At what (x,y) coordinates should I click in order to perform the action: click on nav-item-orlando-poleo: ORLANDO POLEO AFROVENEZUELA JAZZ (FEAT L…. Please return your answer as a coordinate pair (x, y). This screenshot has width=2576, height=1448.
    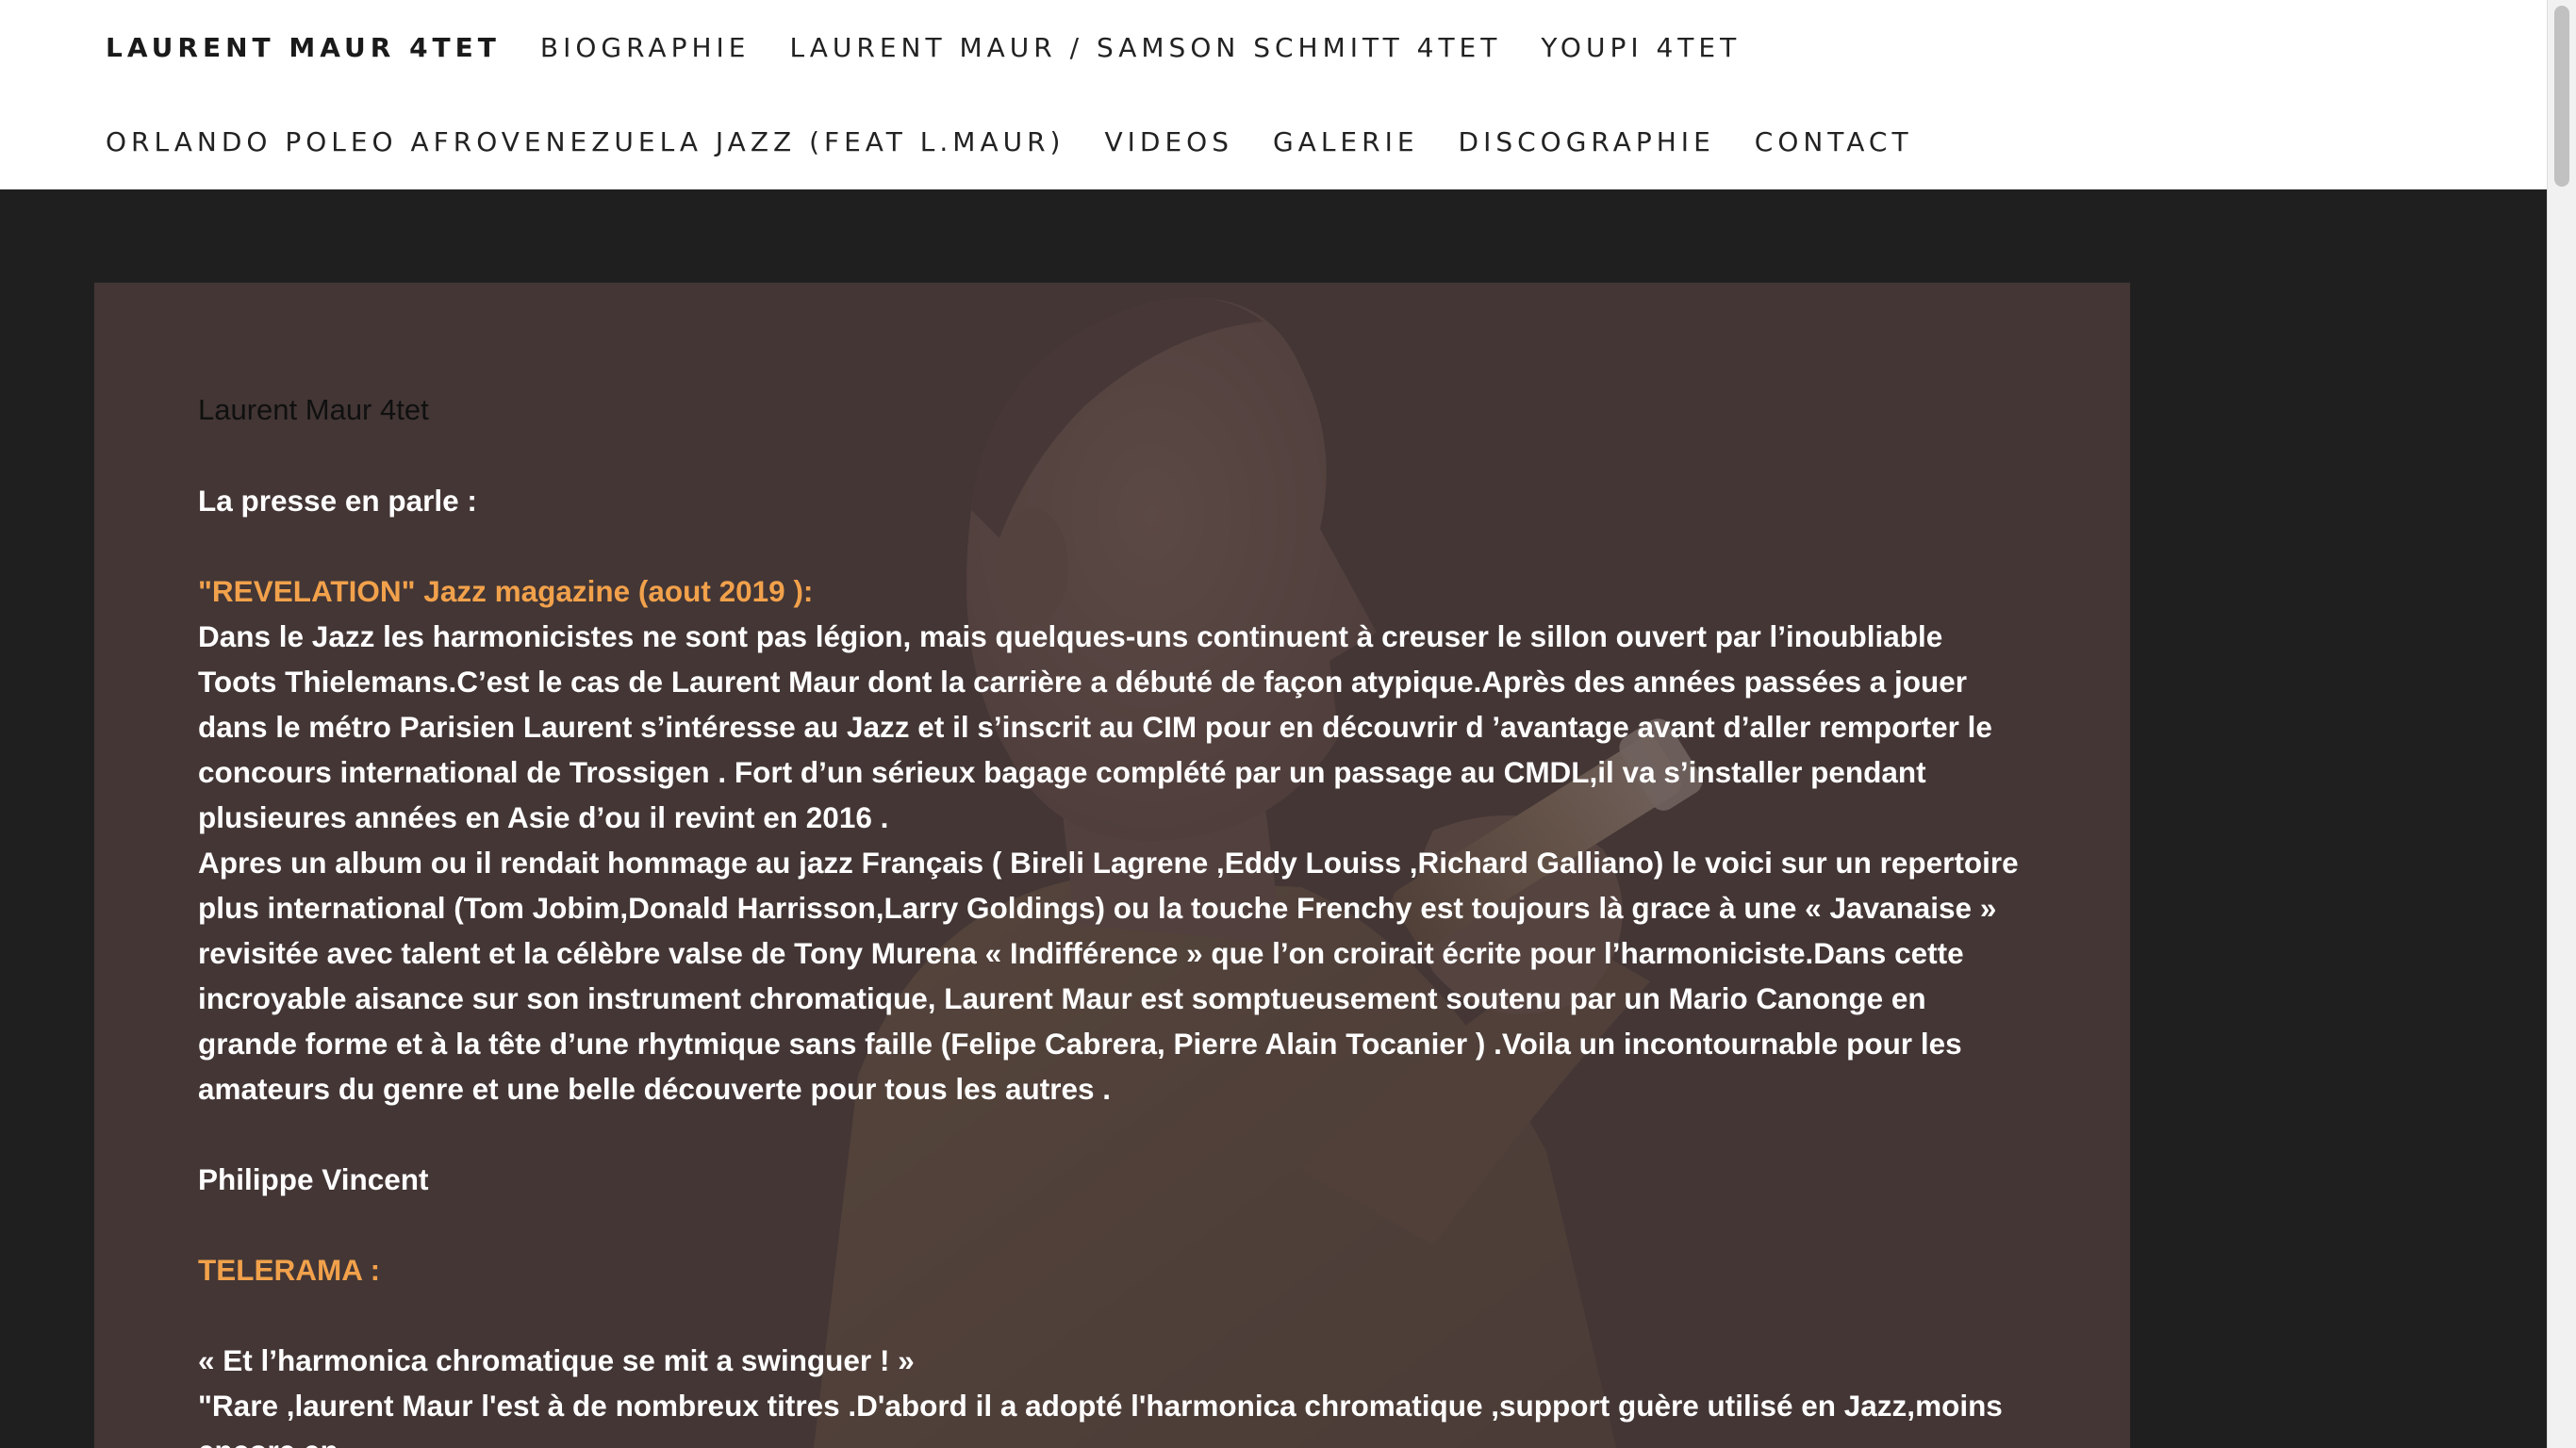
    Looking at the image, I should click on (585, 141).